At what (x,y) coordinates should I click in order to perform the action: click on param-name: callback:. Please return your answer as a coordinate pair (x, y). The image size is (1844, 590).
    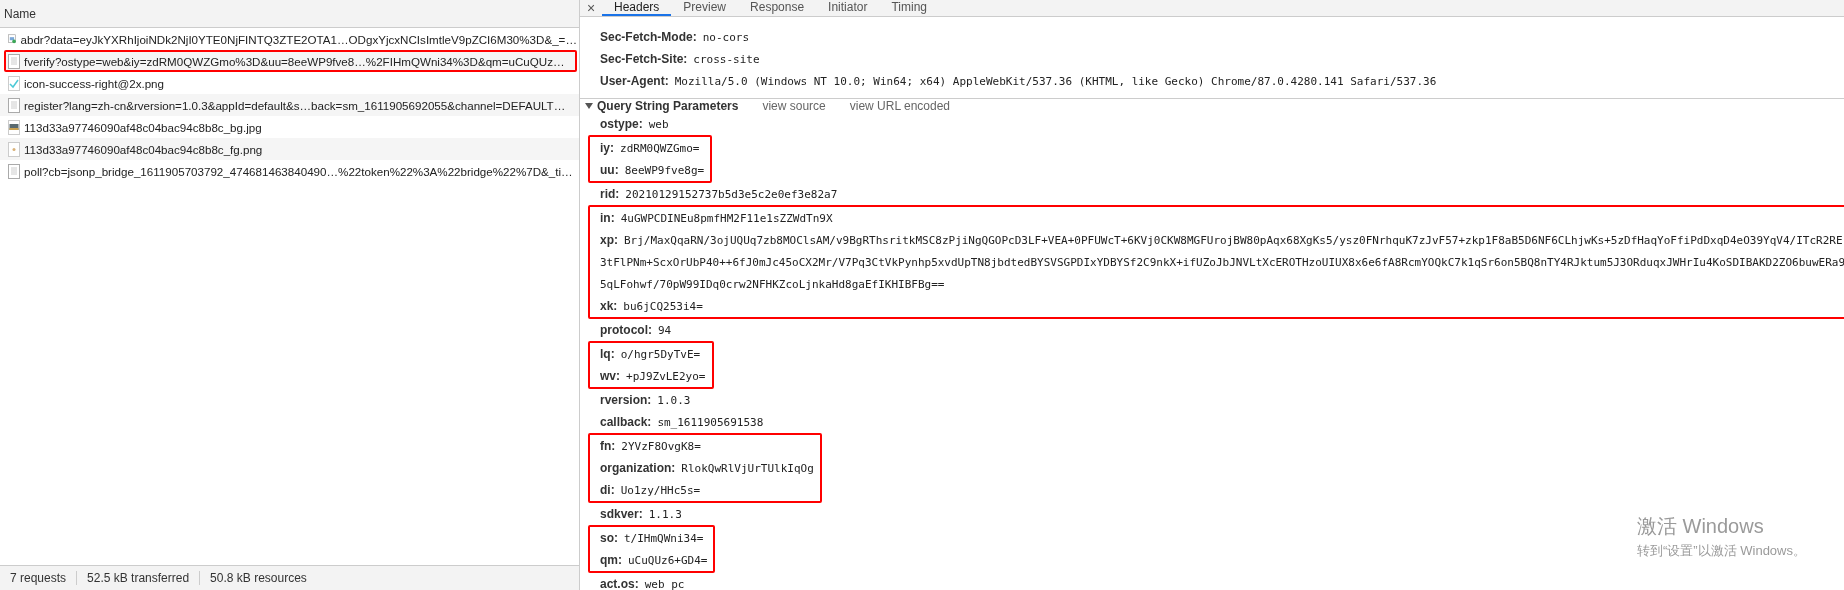
    Looking at the image, I should click on (626, 422).